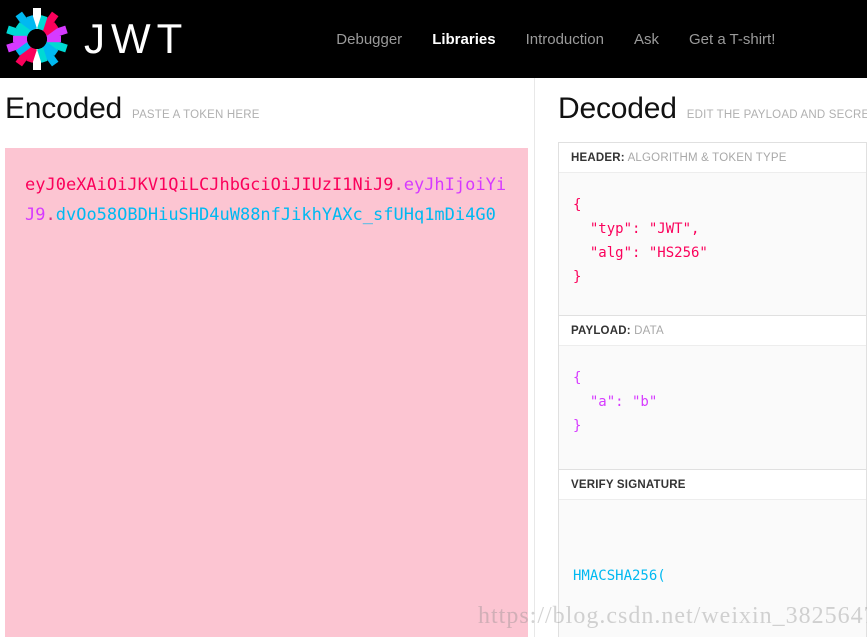 This screenshot has width=867, height=637. Describe the element at coordinates (598, 158) in the screenshot. I see `decoded-header-label-main: HEADER:` at that location.